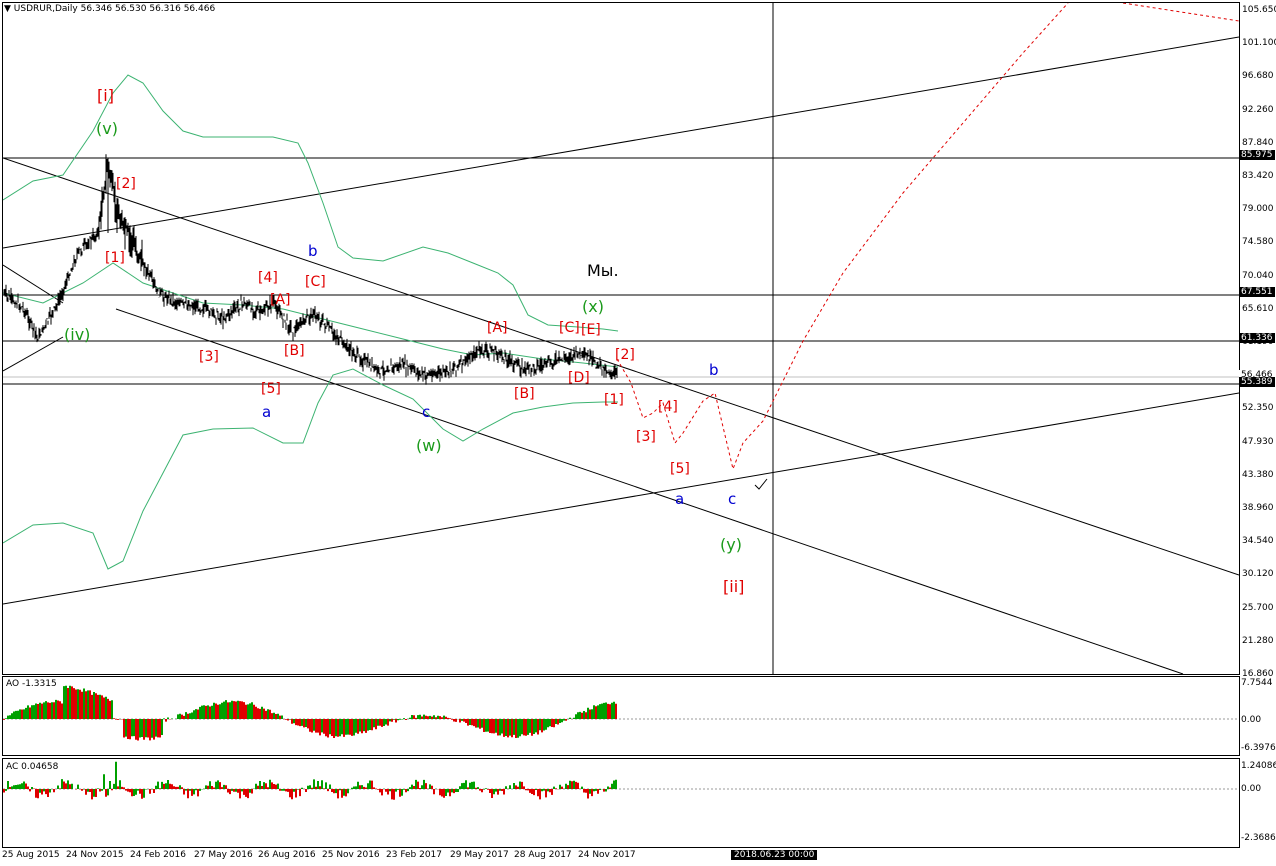  I want to click on time-tick: 29 May 2017, so click(479, 855).